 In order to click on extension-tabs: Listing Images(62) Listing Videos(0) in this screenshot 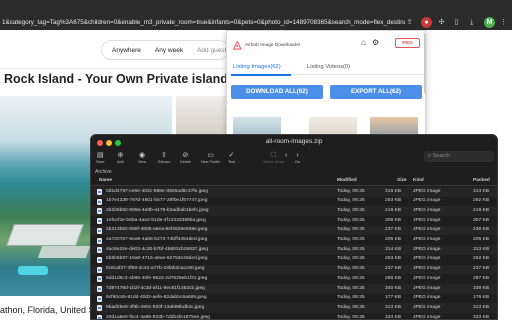, I will do `click(327, 68)`.